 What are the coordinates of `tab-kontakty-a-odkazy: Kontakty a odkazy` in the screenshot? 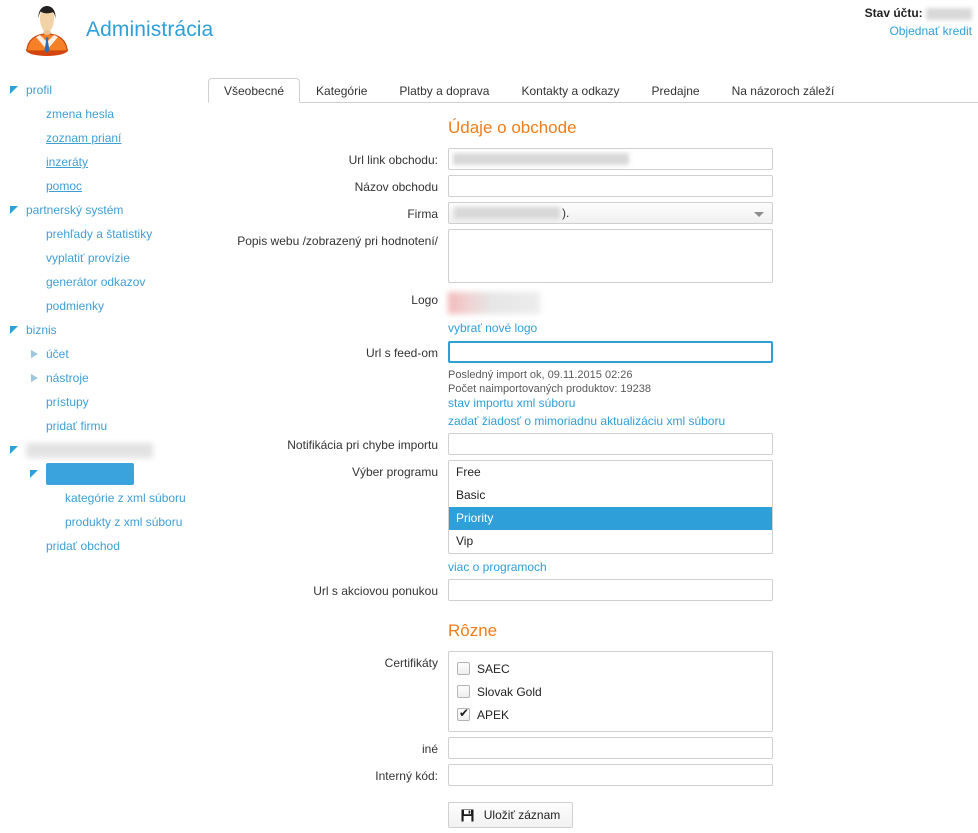 It's located at (570, 90).